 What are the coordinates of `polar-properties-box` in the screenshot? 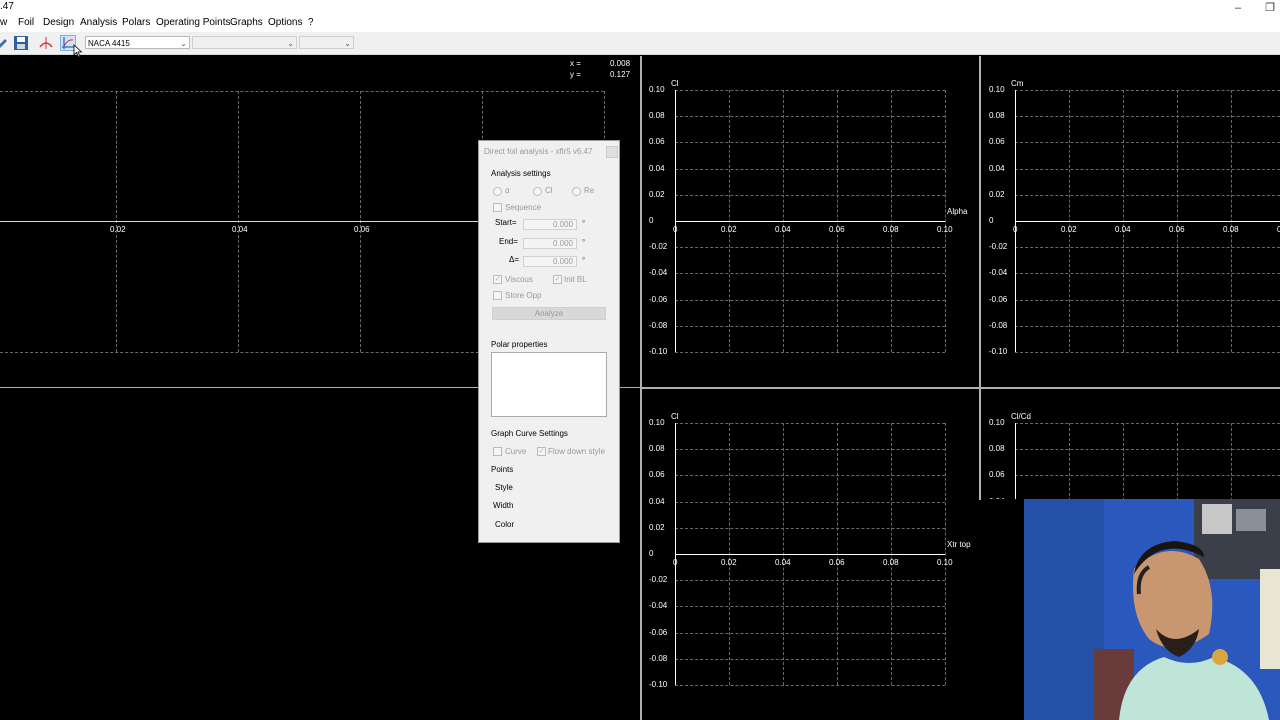 It's located at (549, 384).